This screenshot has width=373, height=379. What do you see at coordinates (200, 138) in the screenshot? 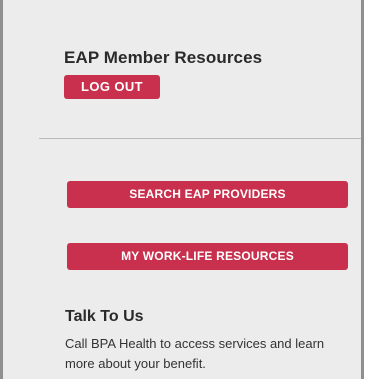
I see `section-divider` at bounding box center [200, 138].